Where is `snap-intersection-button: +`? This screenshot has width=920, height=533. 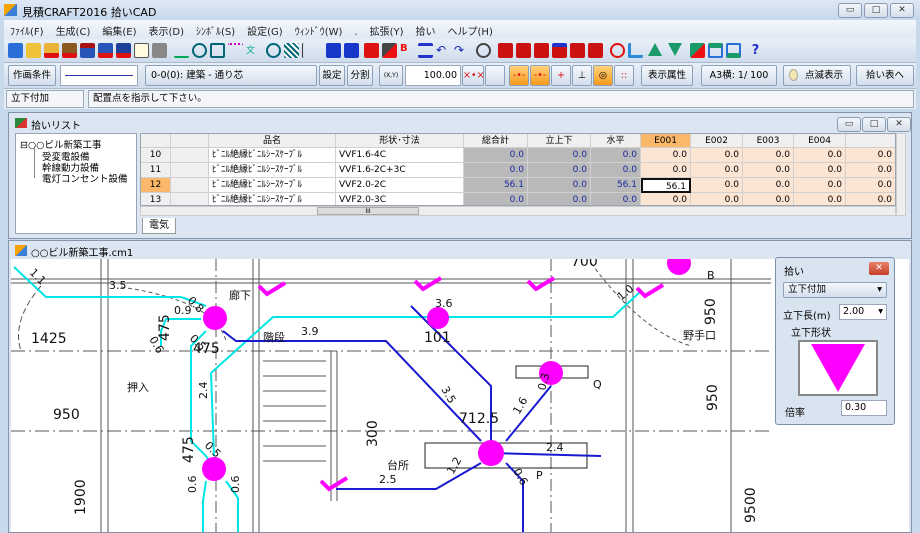
snap-intersection-button: + is located at coordinates (561, 75).